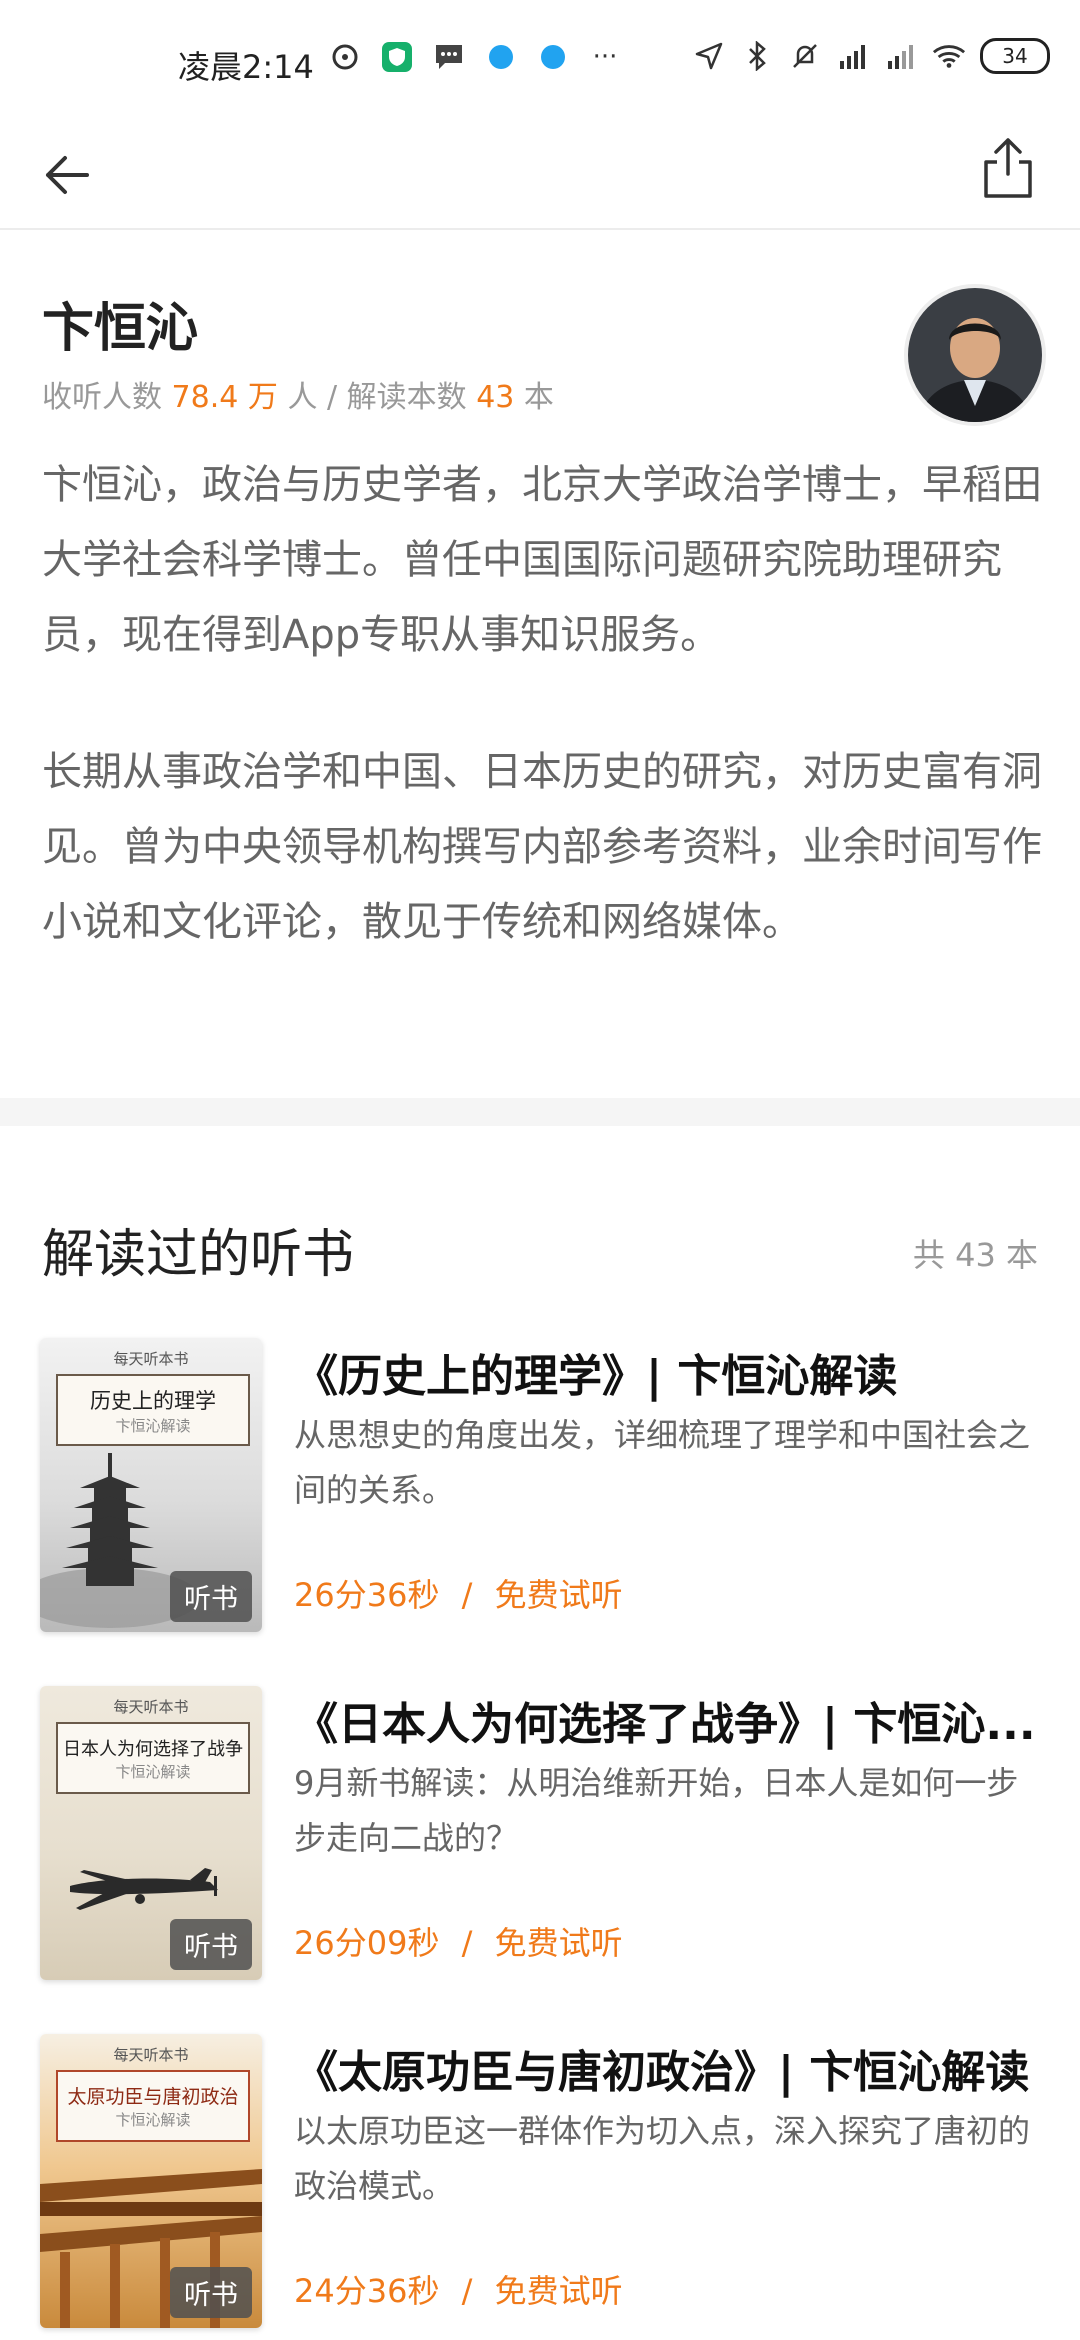 Image resolution: width=1080 pixels, height=2340 pixels. I want to click on wifi-icon, so click(949, 56).